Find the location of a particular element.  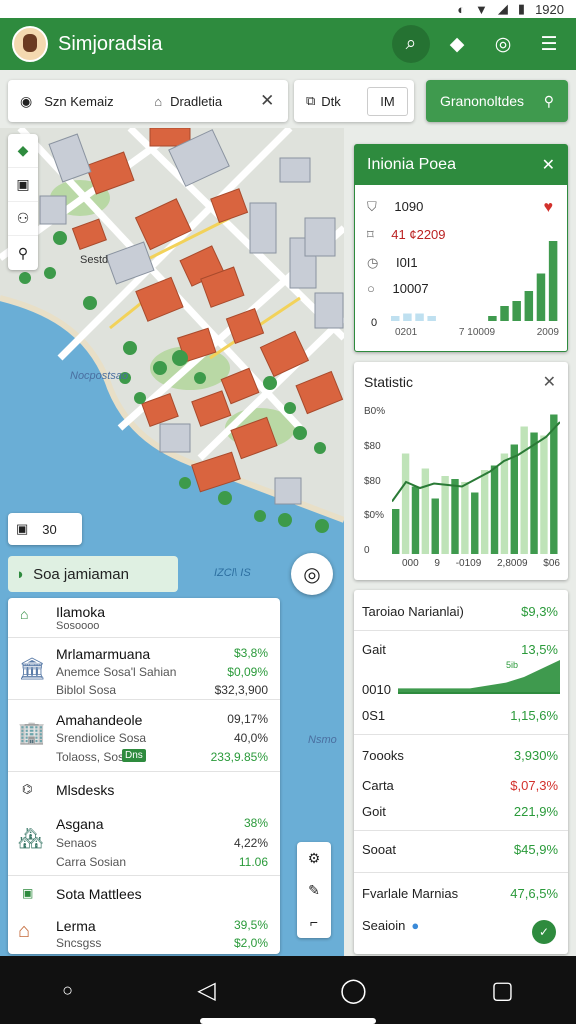

summary-label: Goit is located at coordinates (374, 811).